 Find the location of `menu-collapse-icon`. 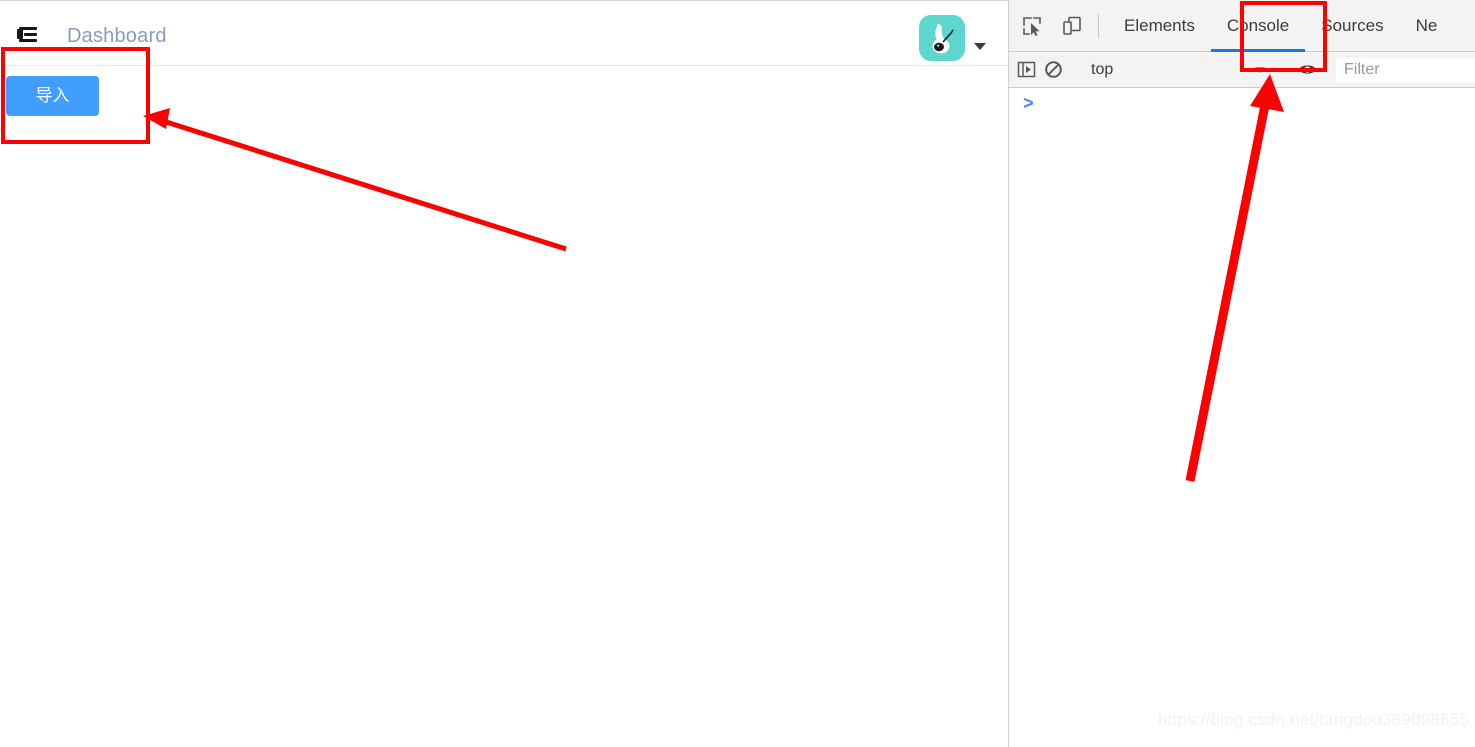

menu-collapse-icon is located at coordinates (28, 35).